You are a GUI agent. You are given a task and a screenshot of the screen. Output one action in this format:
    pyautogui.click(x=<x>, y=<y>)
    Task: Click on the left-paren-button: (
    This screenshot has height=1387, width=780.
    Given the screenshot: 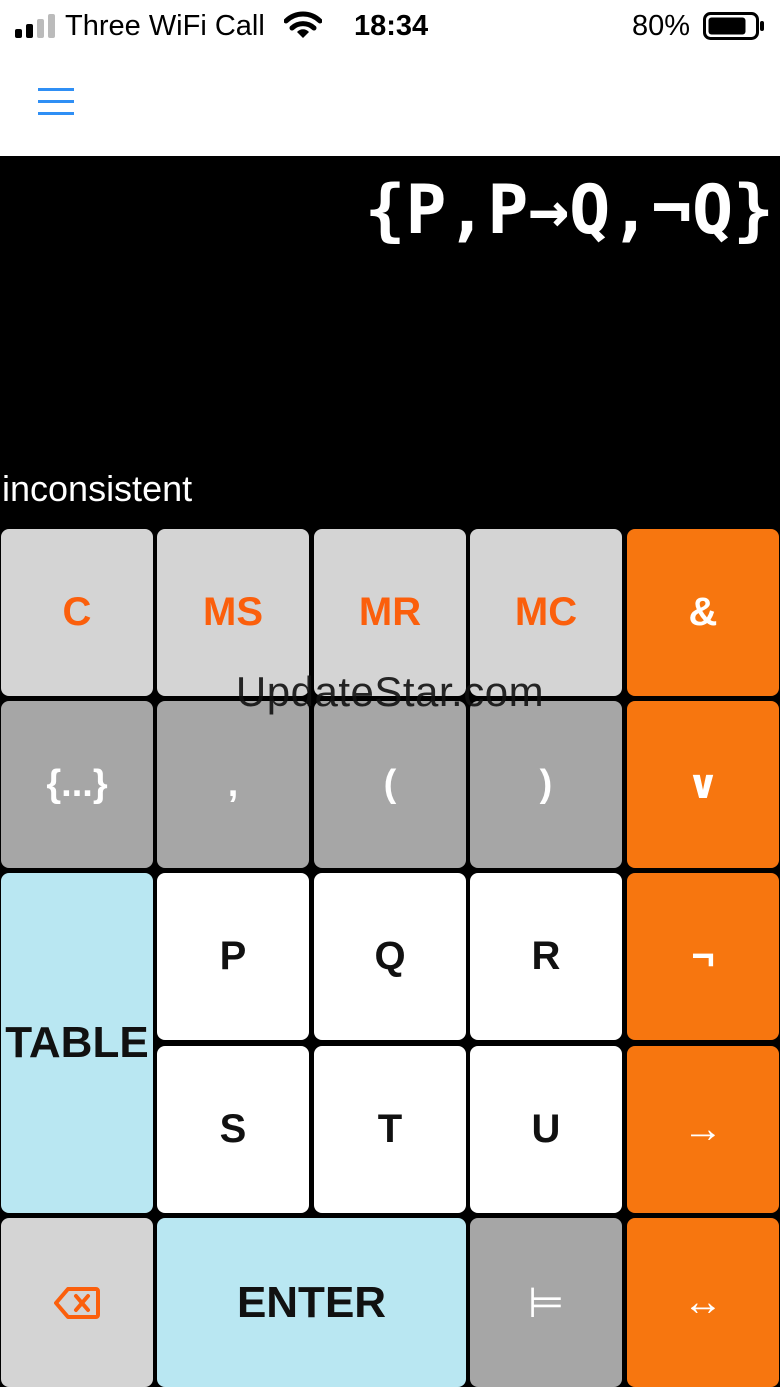 What is the action you would take?
    pyautogui.click(x=390, y=784)
    